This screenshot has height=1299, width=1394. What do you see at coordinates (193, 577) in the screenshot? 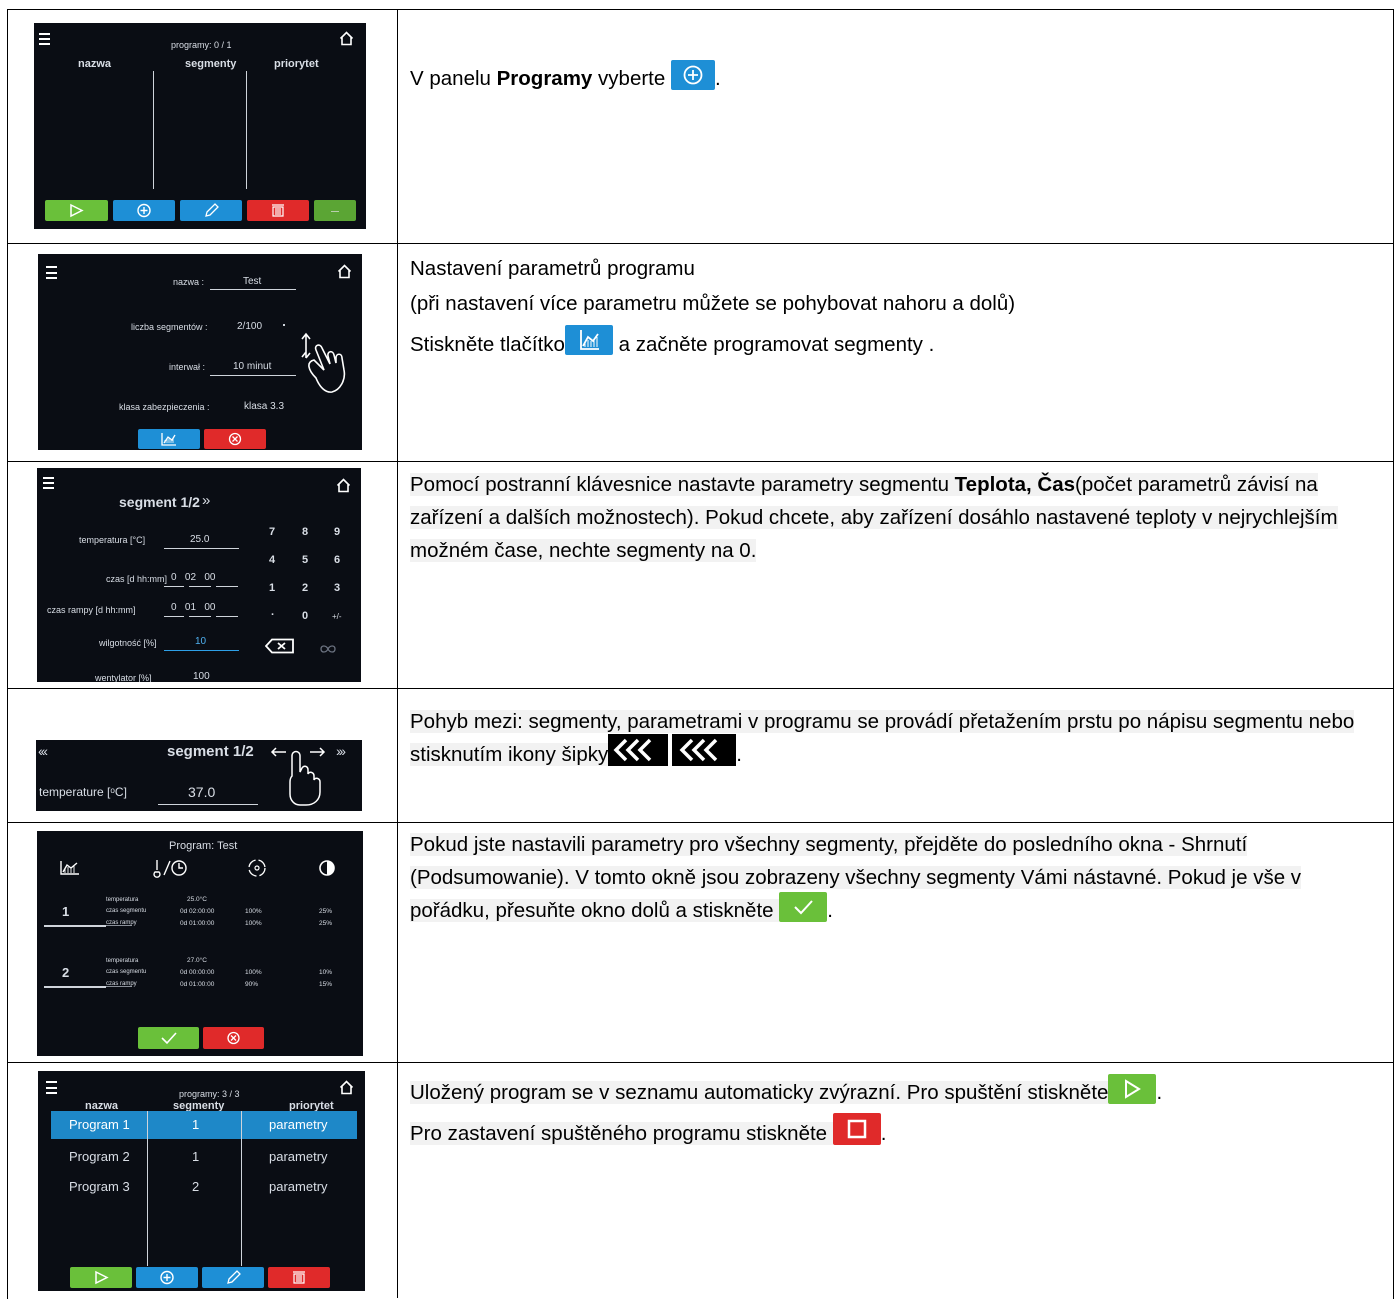
I see `param-value: 0 02 00` at bounding box center [193, 577].